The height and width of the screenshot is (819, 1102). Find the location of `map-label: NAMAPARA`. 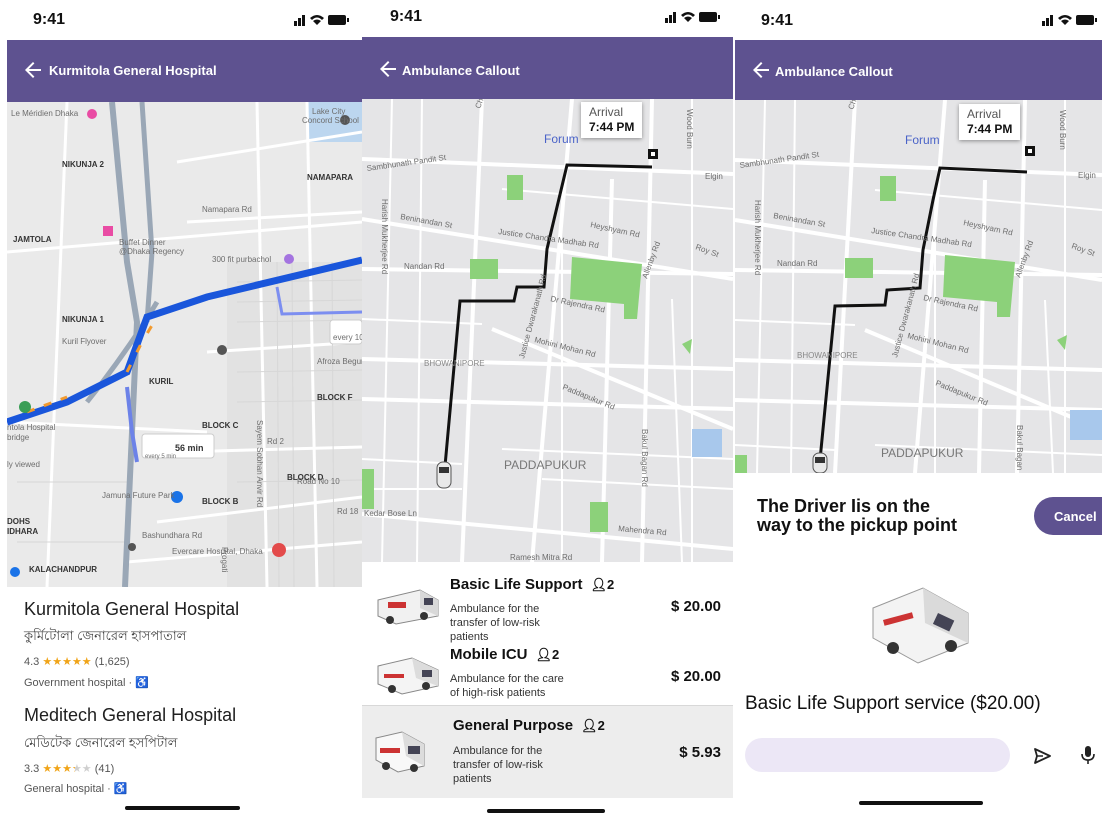

map-label: NAMAPARA is located at coordinates (330, 177).